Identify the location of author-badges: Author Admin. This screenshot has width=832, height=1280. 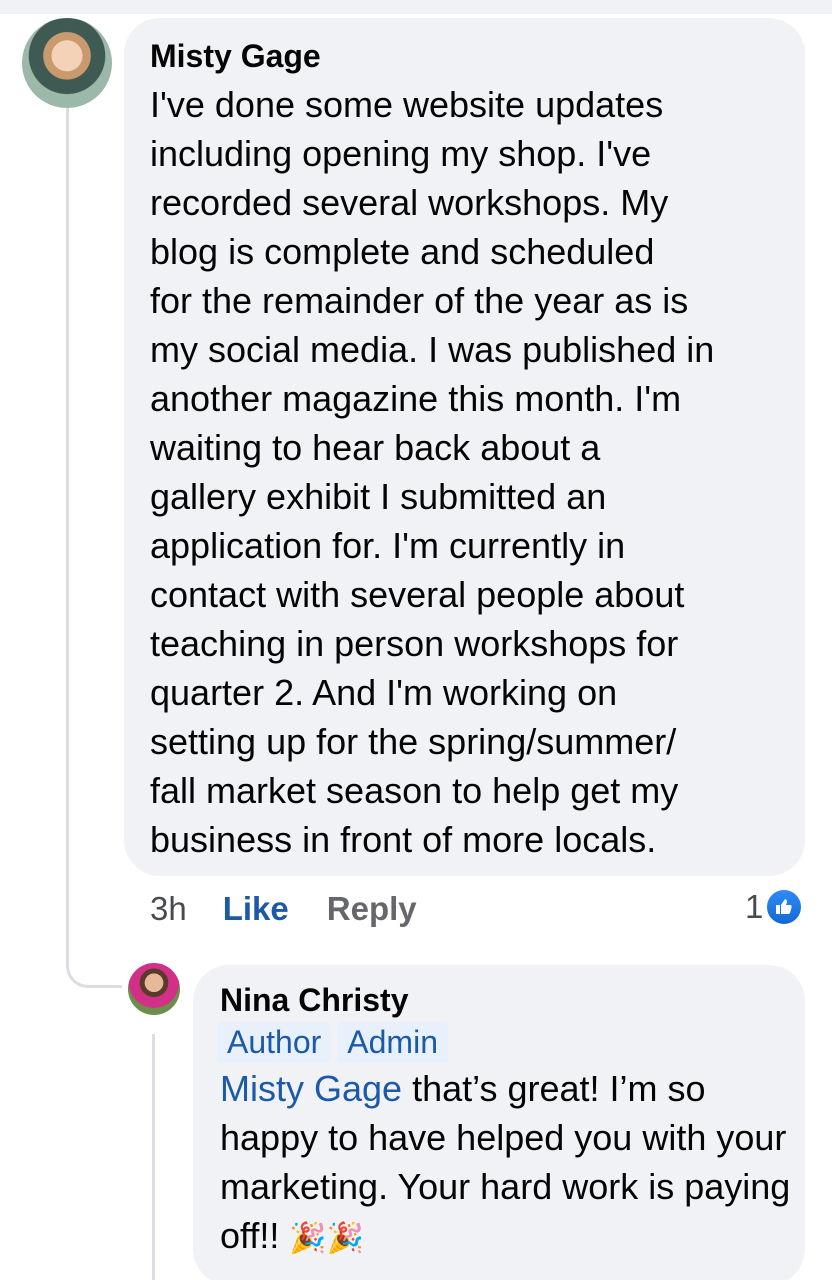
(332, 1042).